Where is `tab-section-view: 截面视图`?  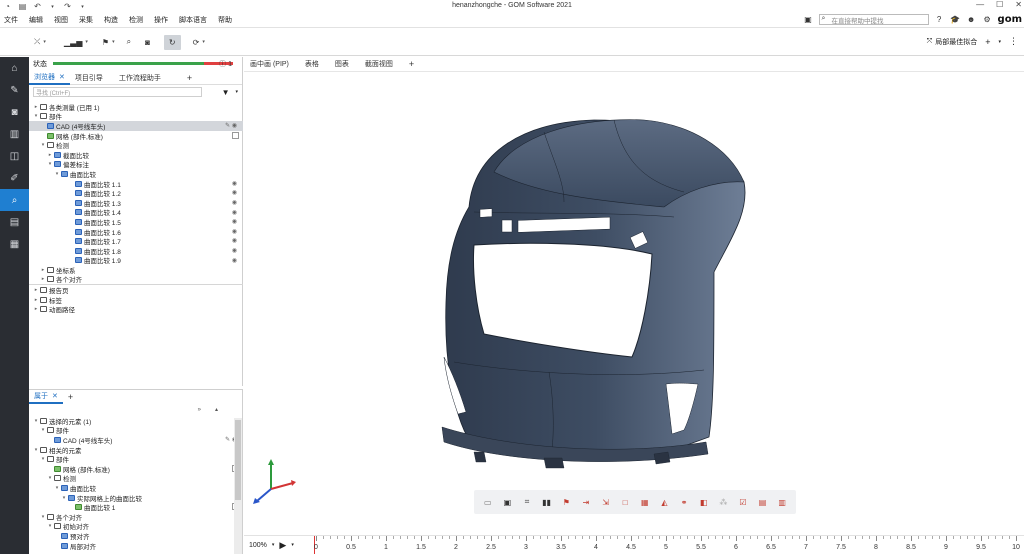 tab-section-view: 截面视图 is located at coordinates (381, 64).